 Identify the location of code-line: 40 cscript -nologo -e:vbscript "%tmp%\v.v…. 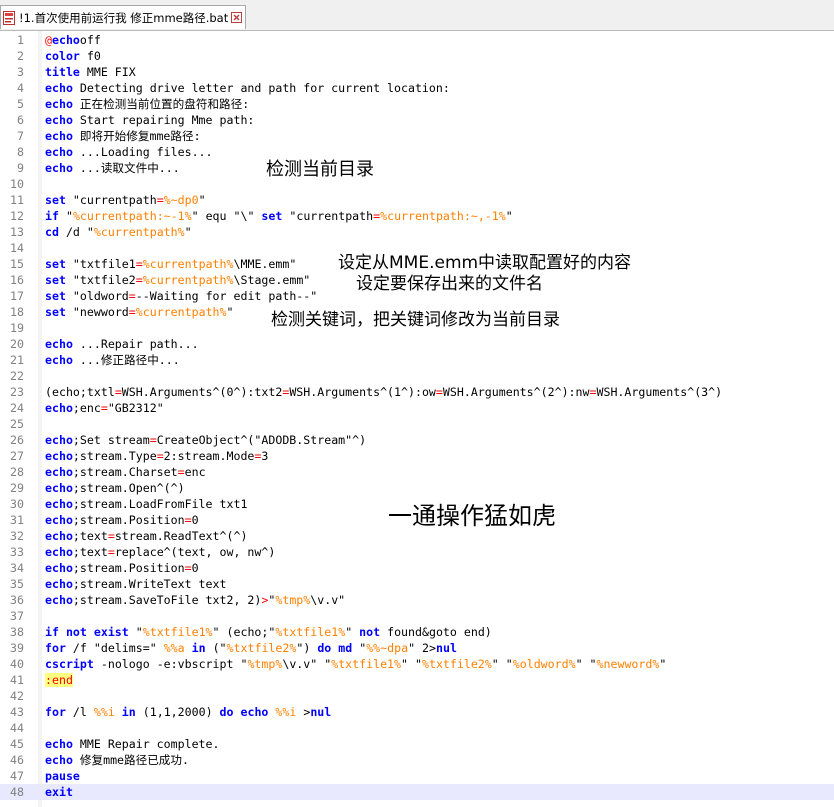
(417, 664).